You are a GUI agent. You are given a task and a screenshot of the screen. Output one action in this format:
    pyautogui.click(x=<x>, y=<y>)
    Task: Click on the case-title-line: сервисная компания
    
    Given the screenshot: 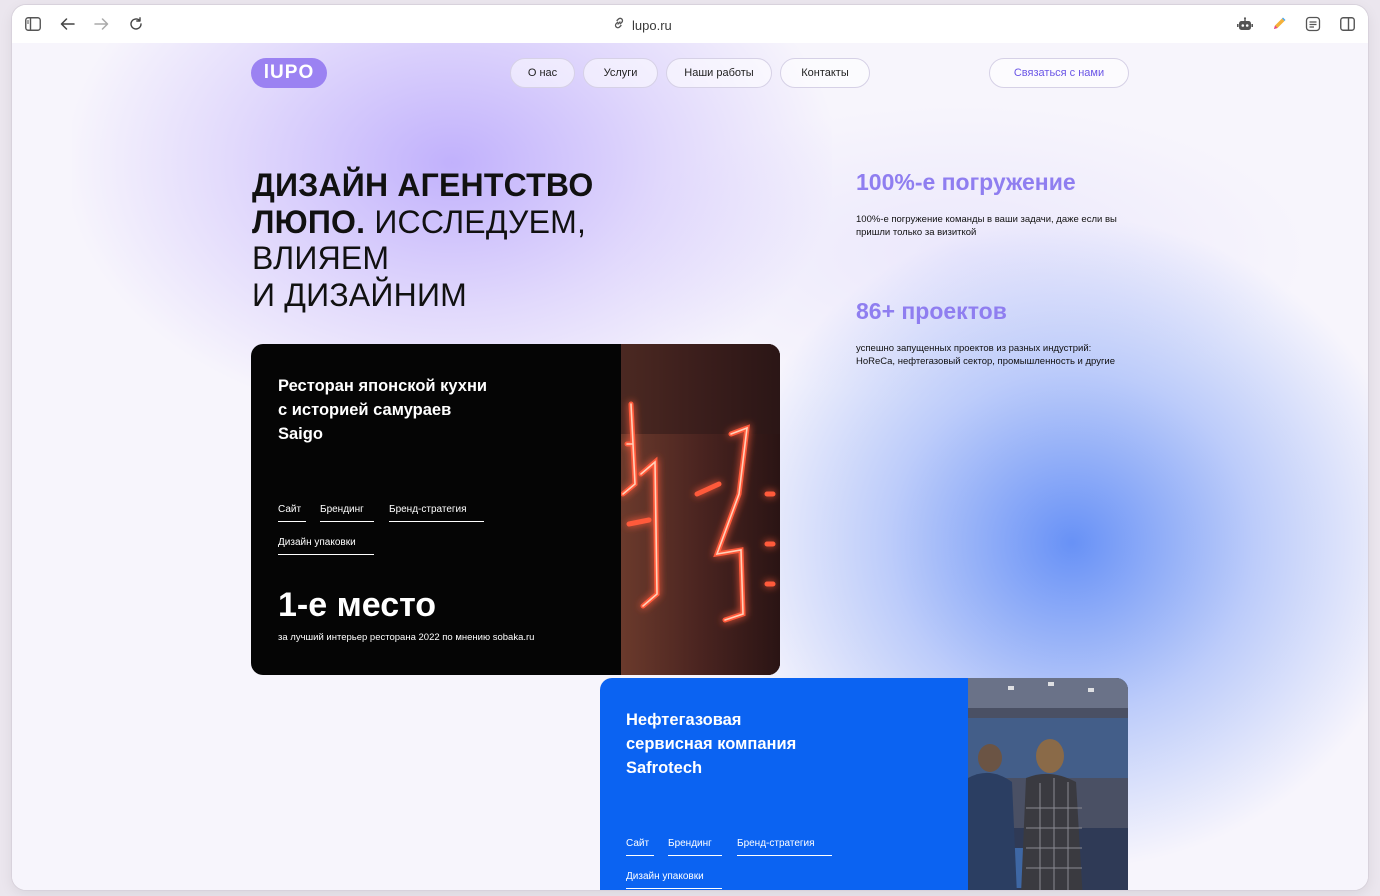 What is the action you would take?
    pyautogui.click(x=711, y=744)
    